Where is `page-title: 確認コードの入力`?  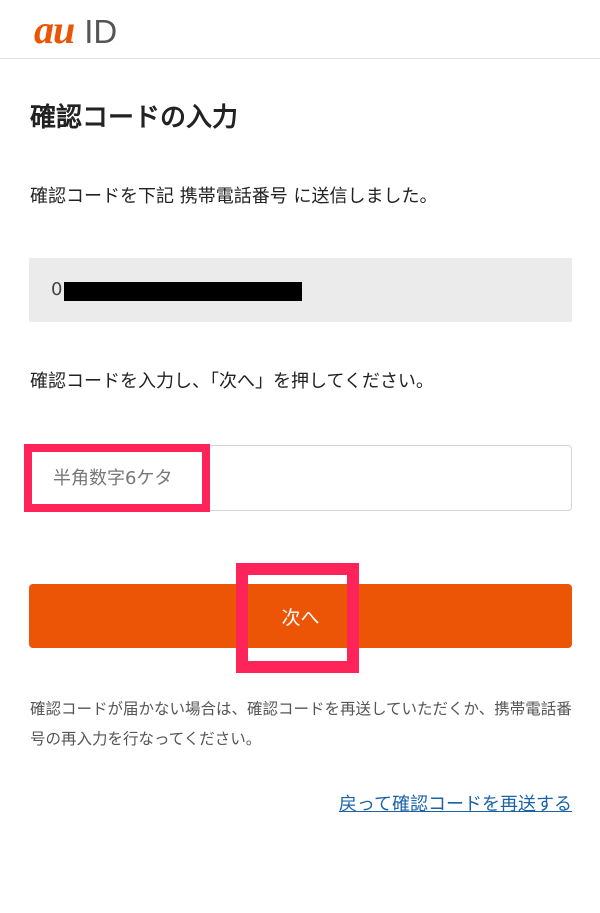 page-title: 確認コードの入力 is located at coordinates (134, 118).